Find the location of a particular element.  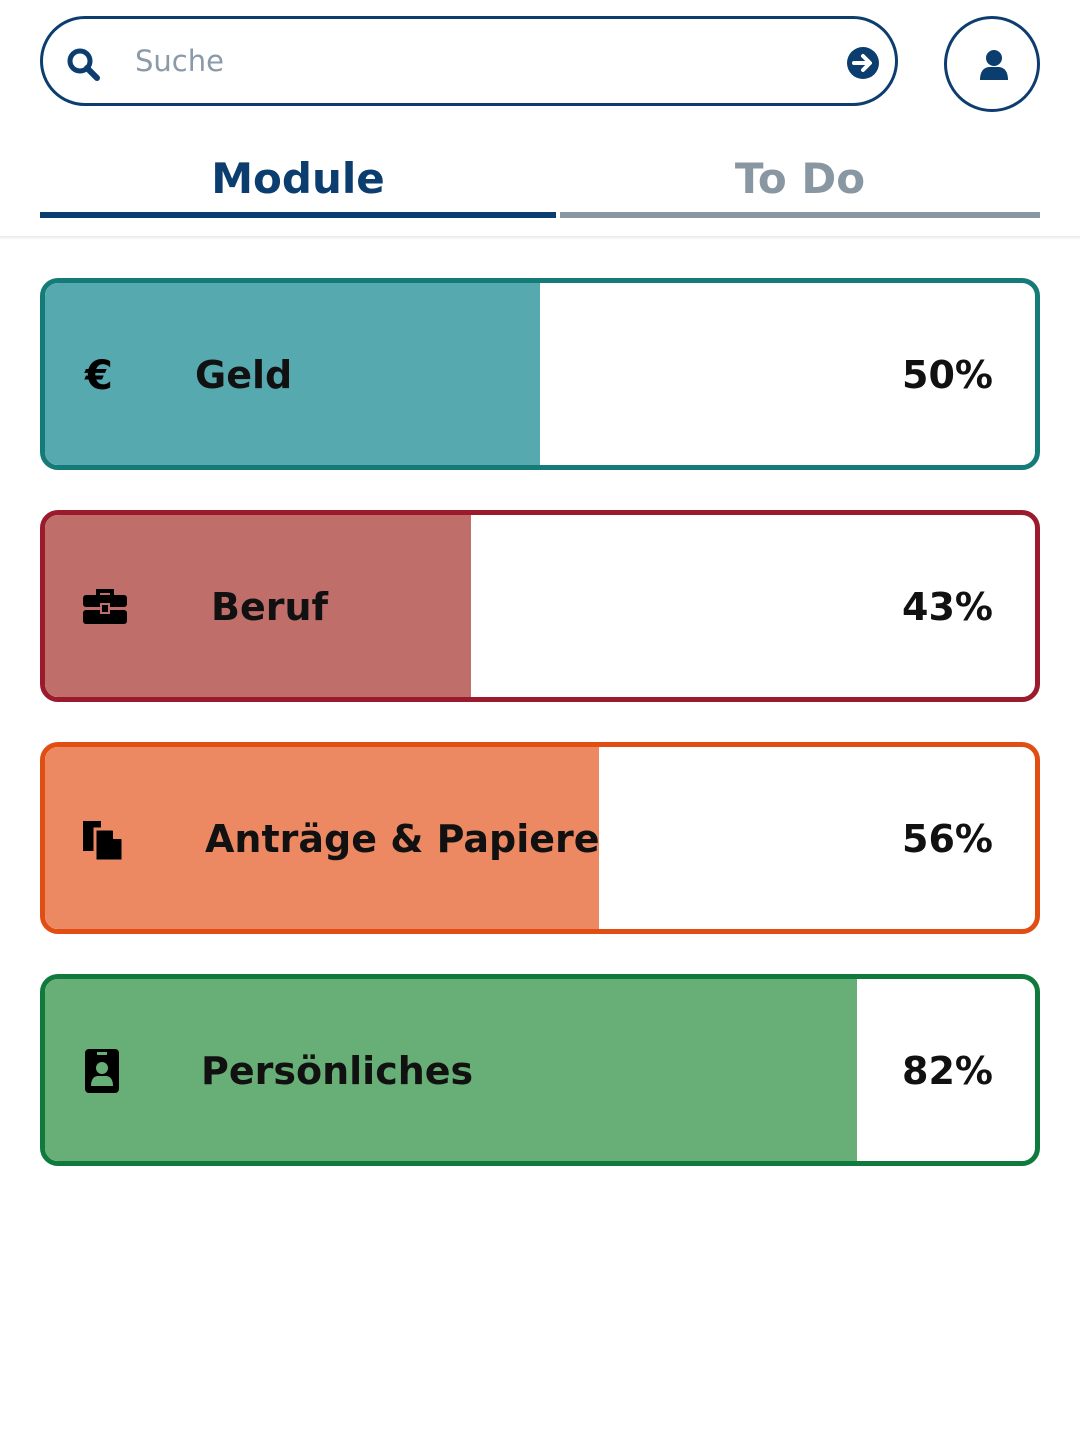

module-label: Beruf is located at coordinates (270, 607).